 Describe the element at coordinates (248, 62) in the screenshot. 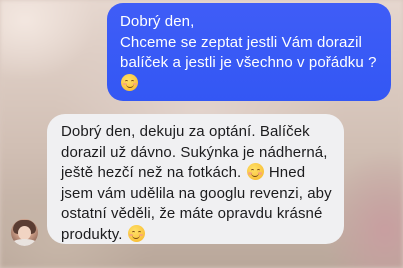

I see `message-line: balíček a jestli je všechno v pořádku ?` at that location.